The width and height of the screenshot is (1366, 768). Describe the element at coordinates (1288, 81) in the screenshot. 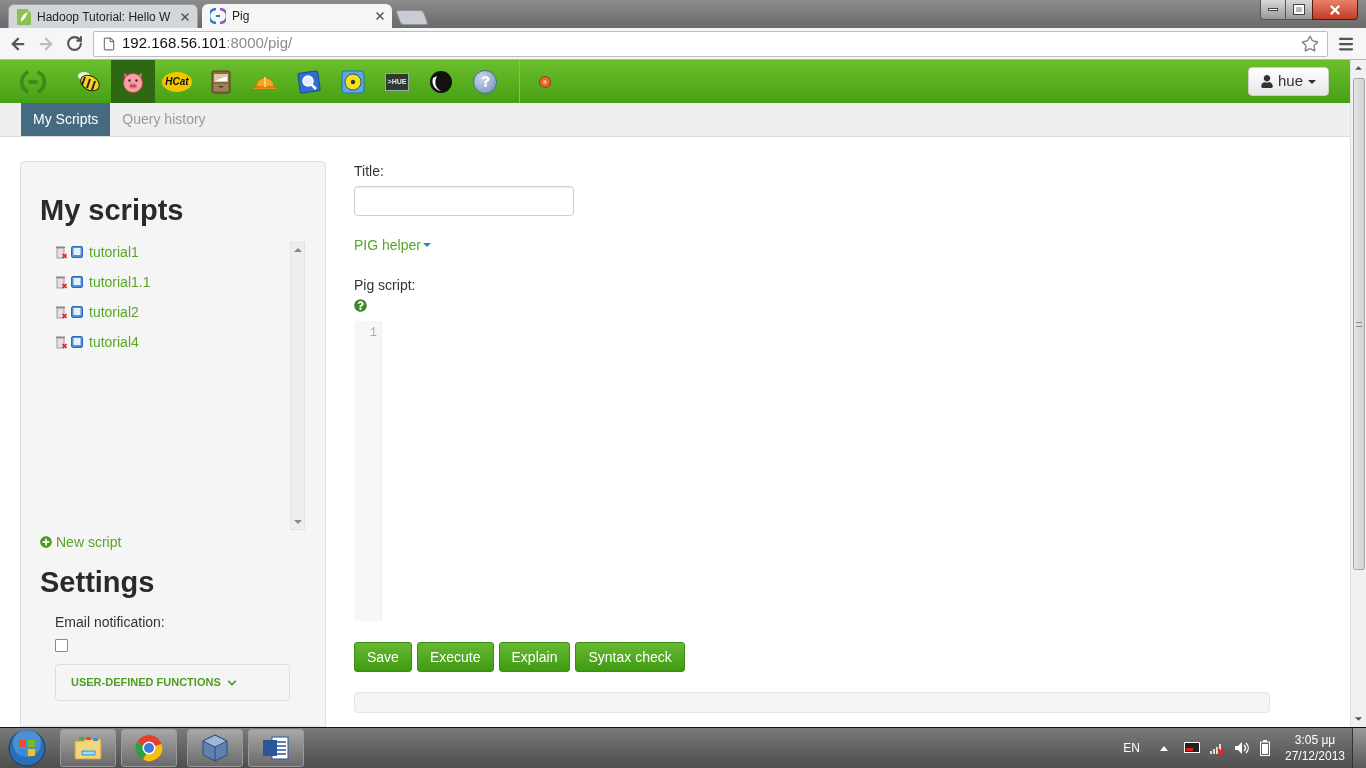

I see `user-menu-button: hue` at that location.